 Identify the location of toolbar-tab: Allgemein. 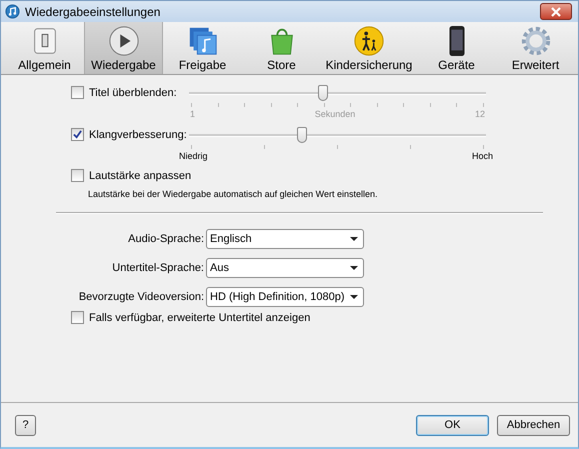
(44, 48).